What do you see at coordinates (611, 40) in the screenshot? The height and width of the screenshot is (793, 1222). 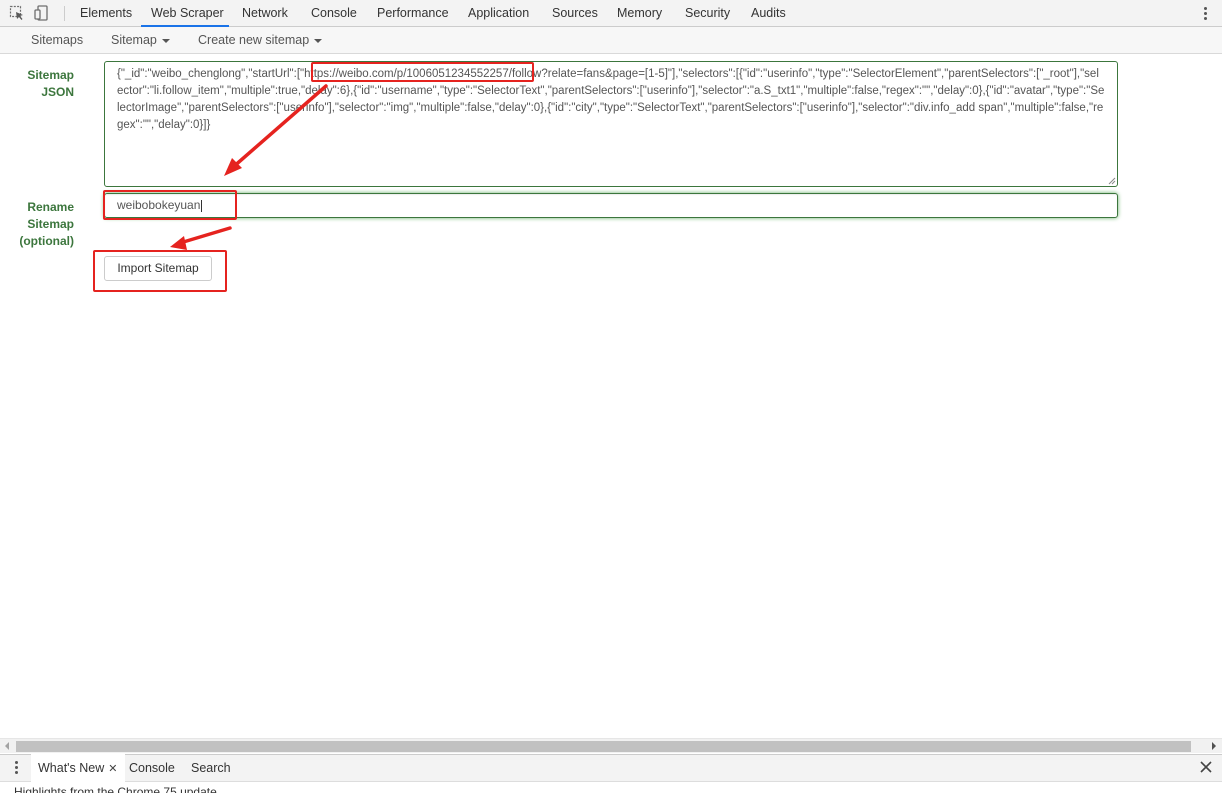 I see `scraper-navbar: Sitemaps Sitemap Create new sitemap` at bounding box center [611, 40].